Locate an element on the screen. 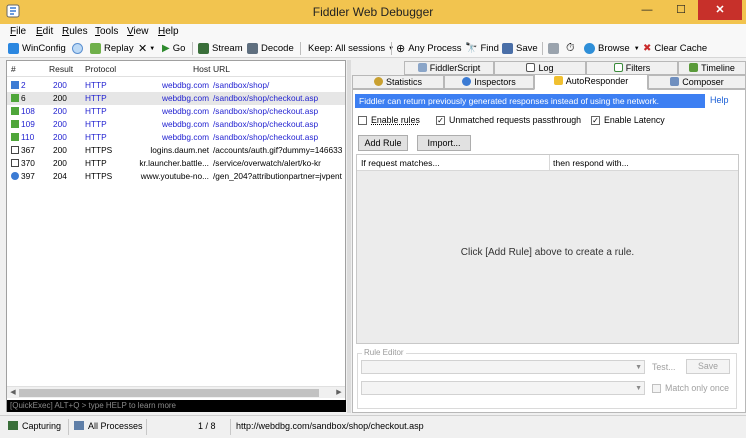 The width and height of the screenshot is (746, 438). replay-icon is located at coordinates (95, 48).